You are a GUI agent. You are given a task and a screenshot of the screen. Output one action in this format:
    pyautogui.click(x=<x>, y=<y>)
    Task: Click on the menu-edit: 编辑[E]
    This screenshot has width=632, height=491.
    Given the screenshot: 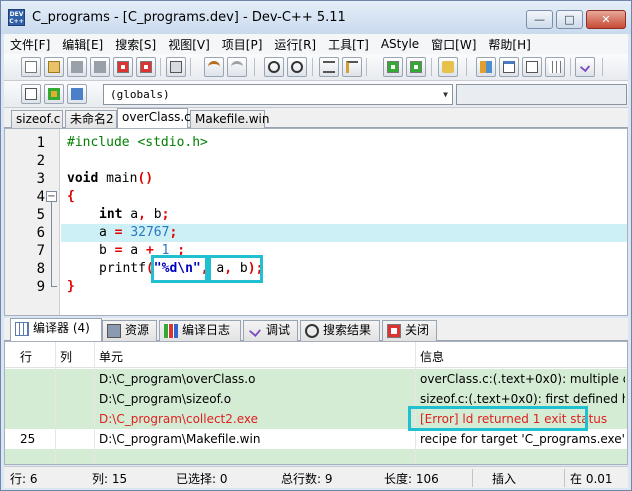 What is the action you would take?
    pyautogui.click(x=82, y=44)
    